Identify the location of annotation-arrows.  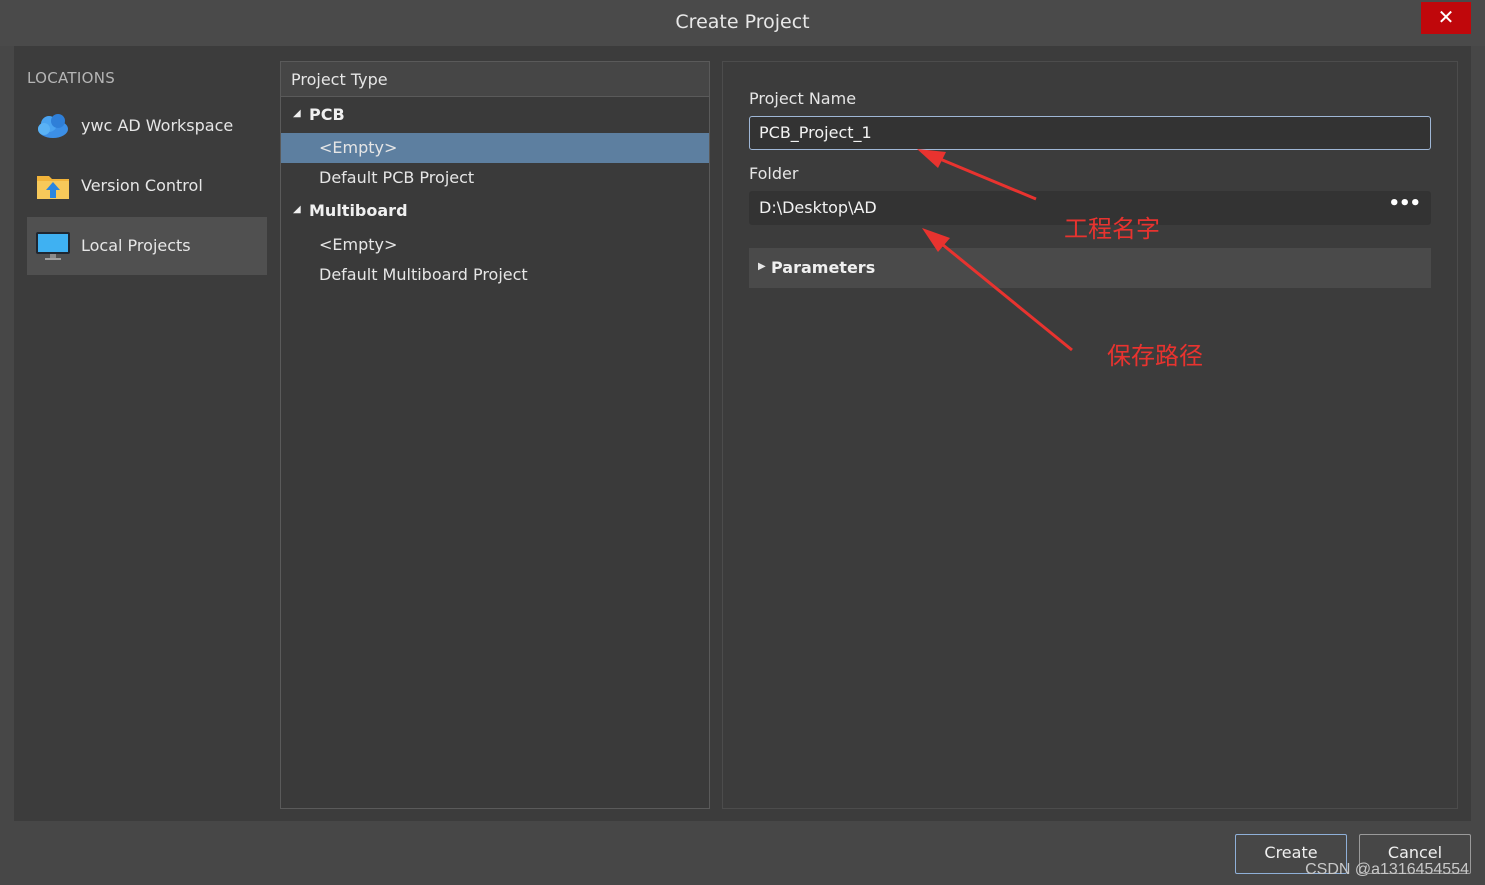
(995, 250).